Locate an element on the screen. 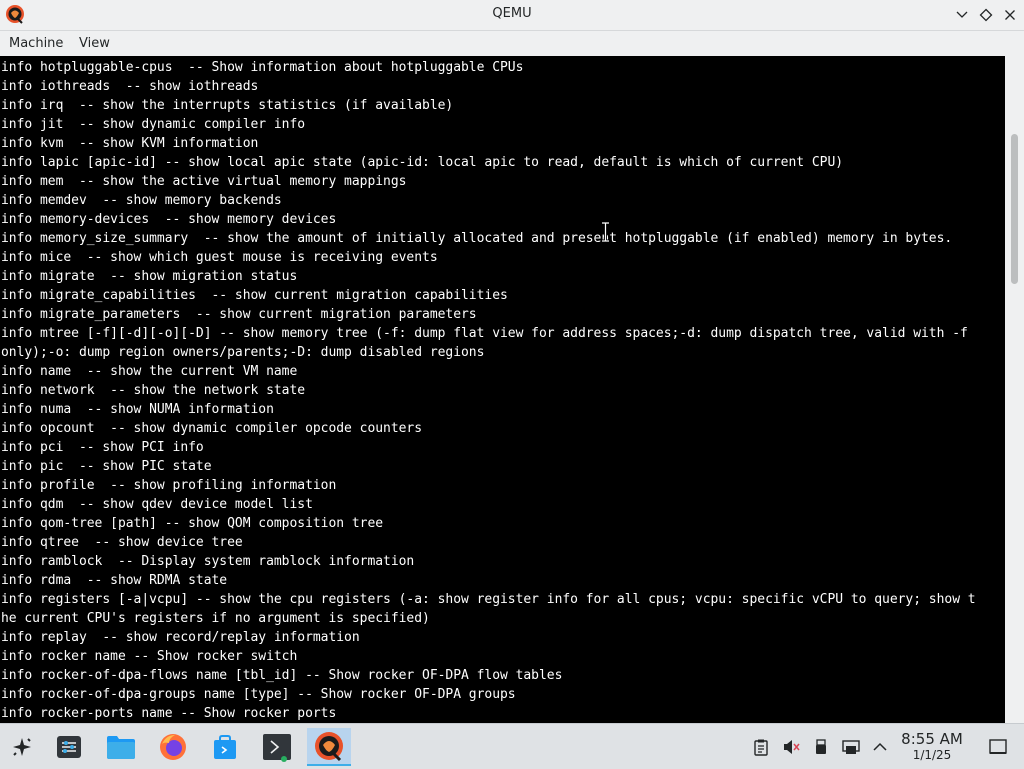 The height and width of the screenshot is (769, 1024). maximize-button is located at coordinates (986, 15).